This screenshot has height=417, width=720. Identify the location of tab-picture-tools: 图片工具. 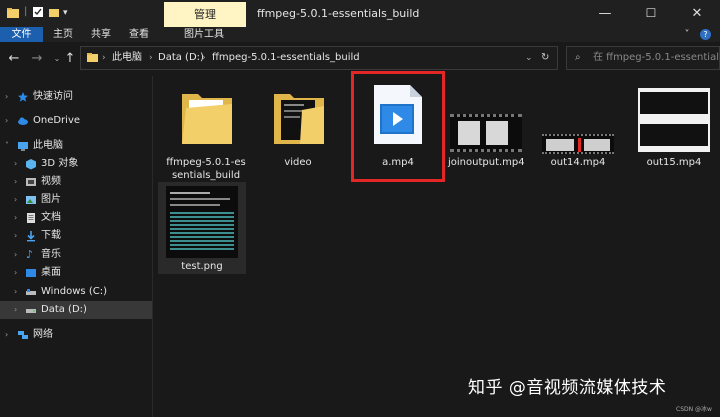
(204, 34).